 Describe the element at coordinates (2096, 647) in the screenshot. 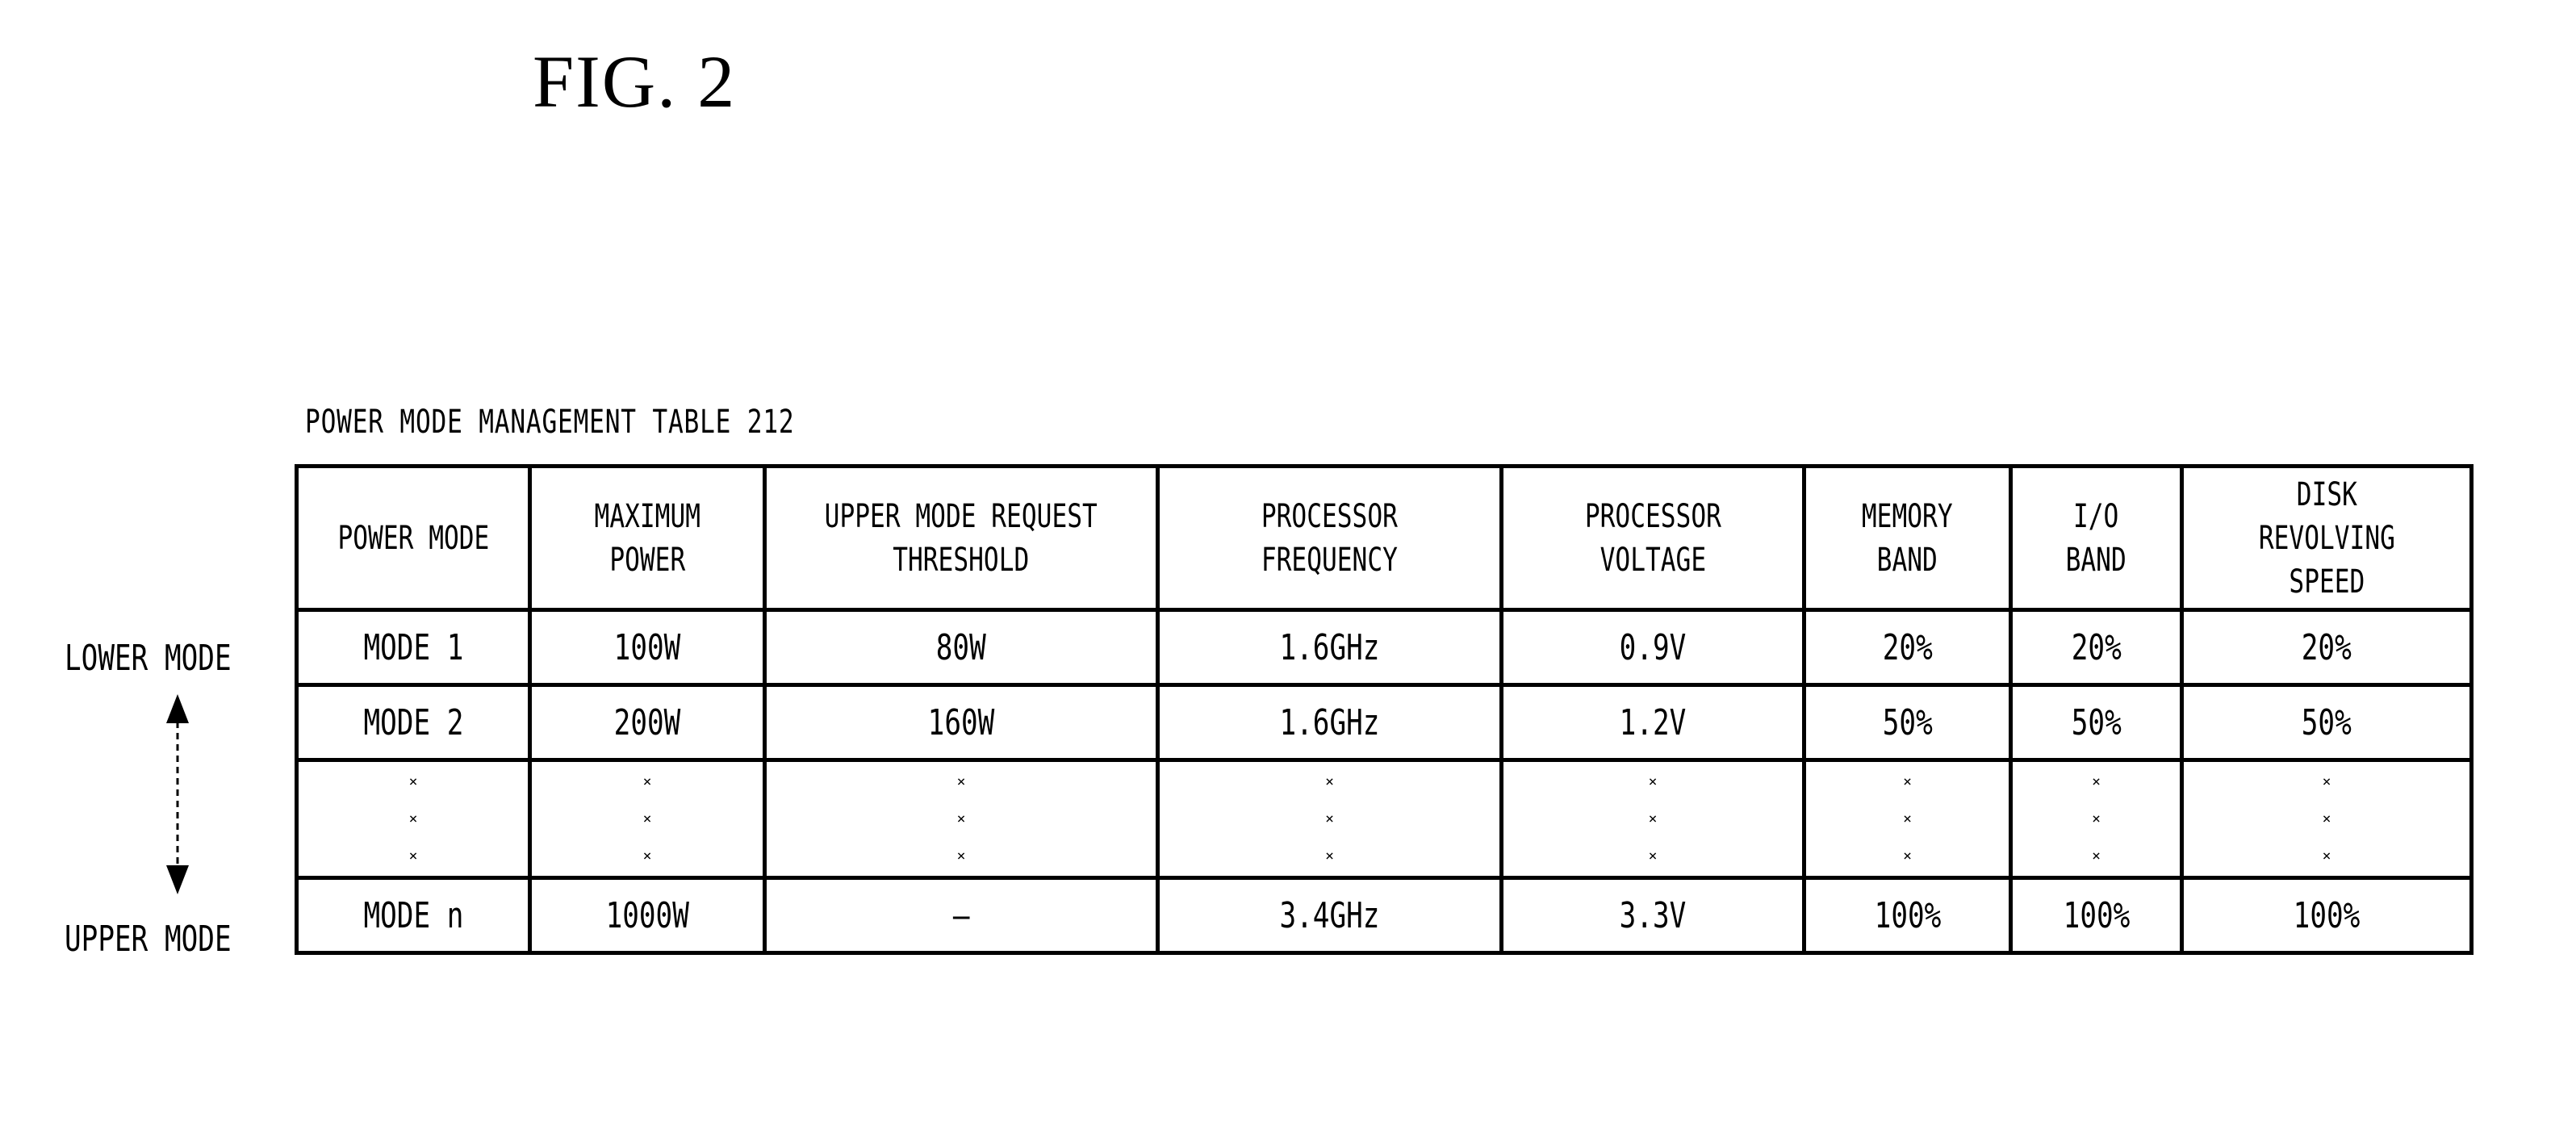

I see `cell-io-band: 20%` at that location.